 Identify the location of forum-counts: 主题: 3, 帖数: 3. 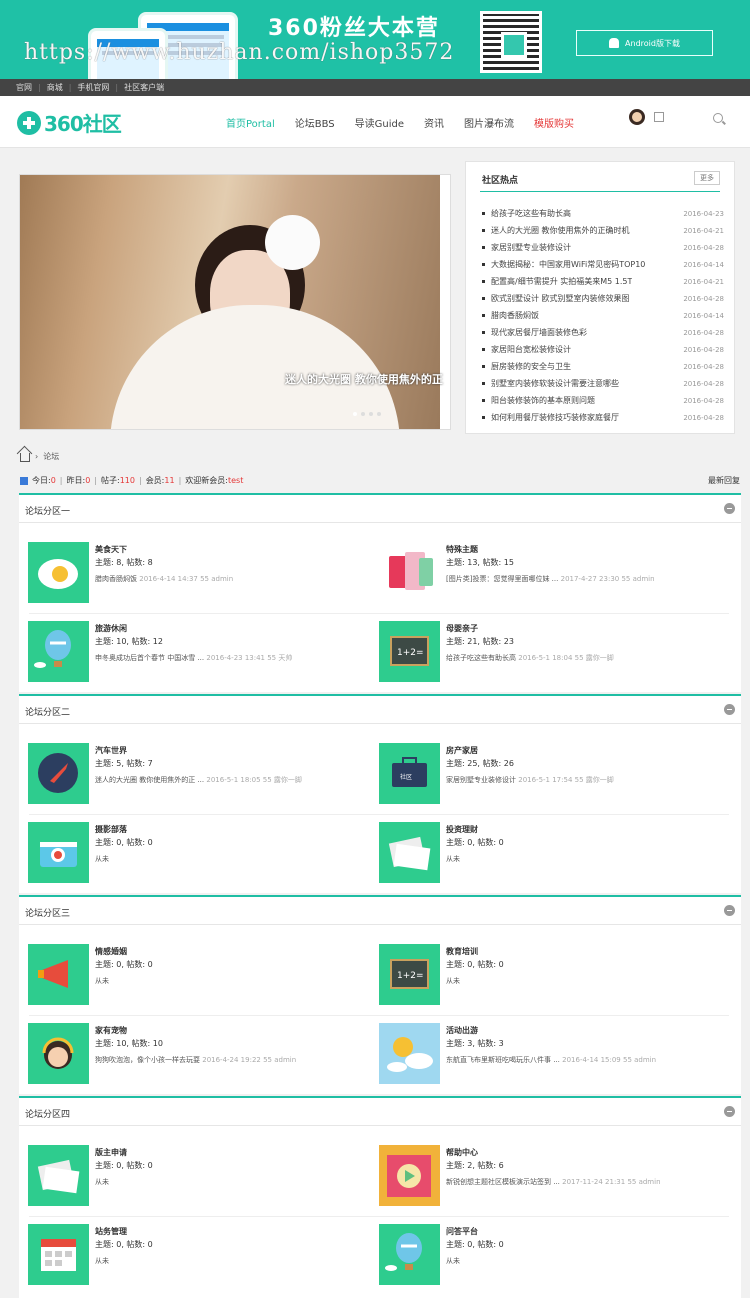
(475, 1043).